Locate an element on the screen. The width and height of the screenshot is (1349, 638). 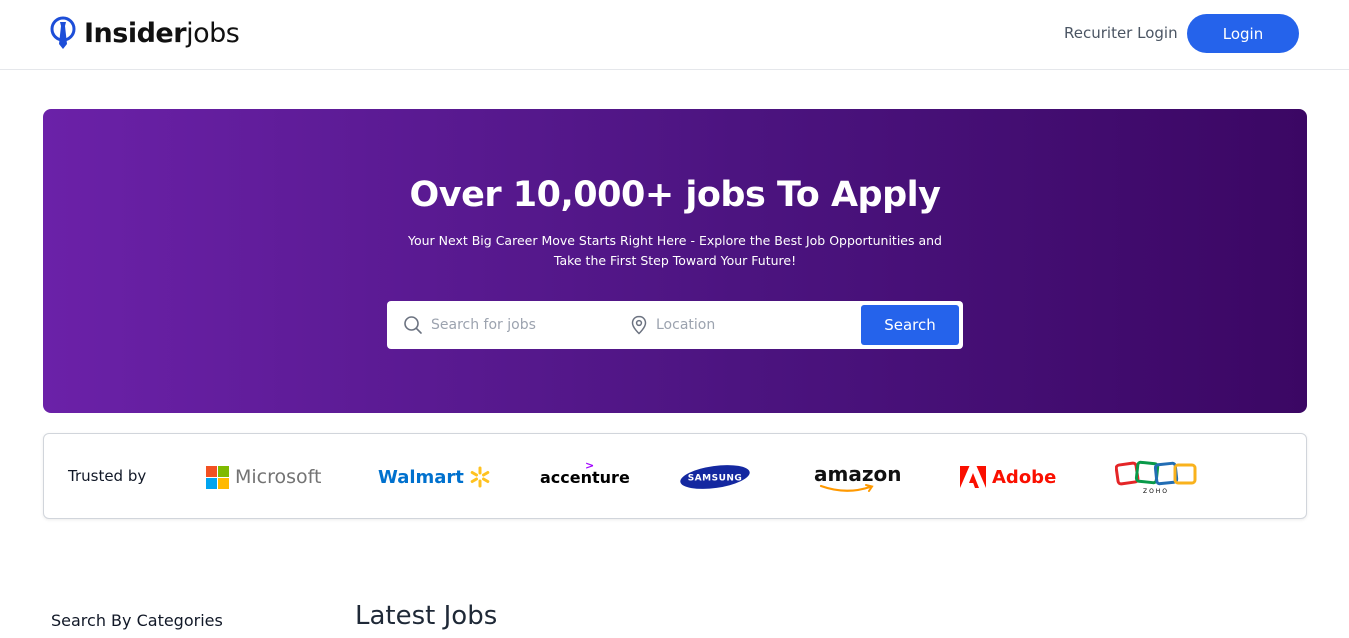
latest-jobs-title: Latest Jobs is located at coordinates (426, 616).